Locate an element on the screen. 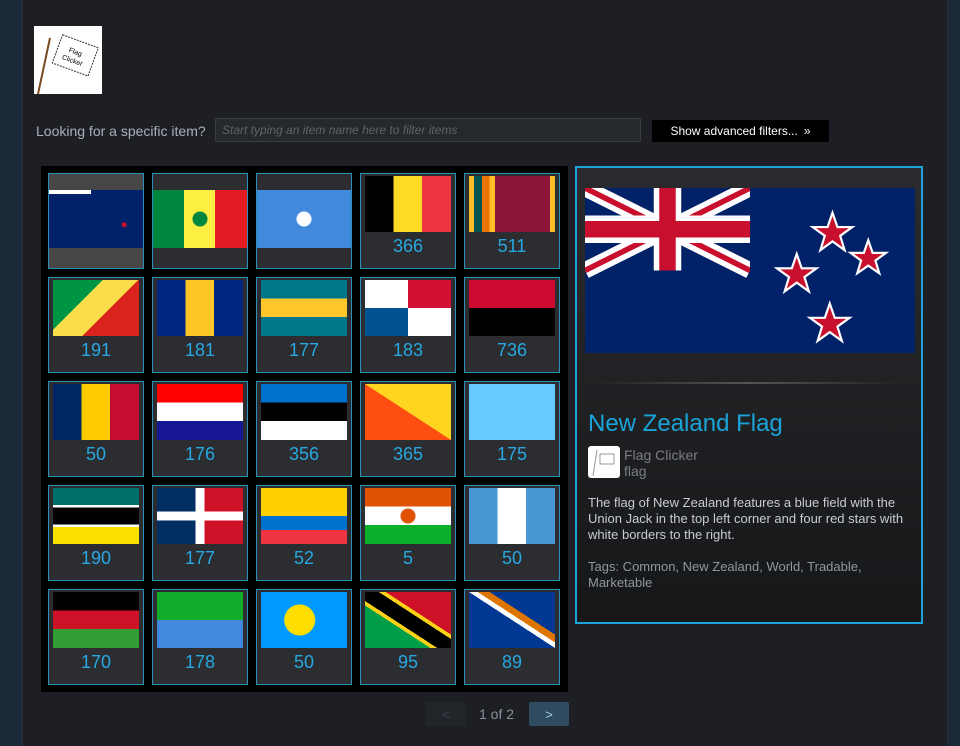 The width and height of the screenshot is (960, 746). ecuador-flag-icon is located at coordinates (304, 516).